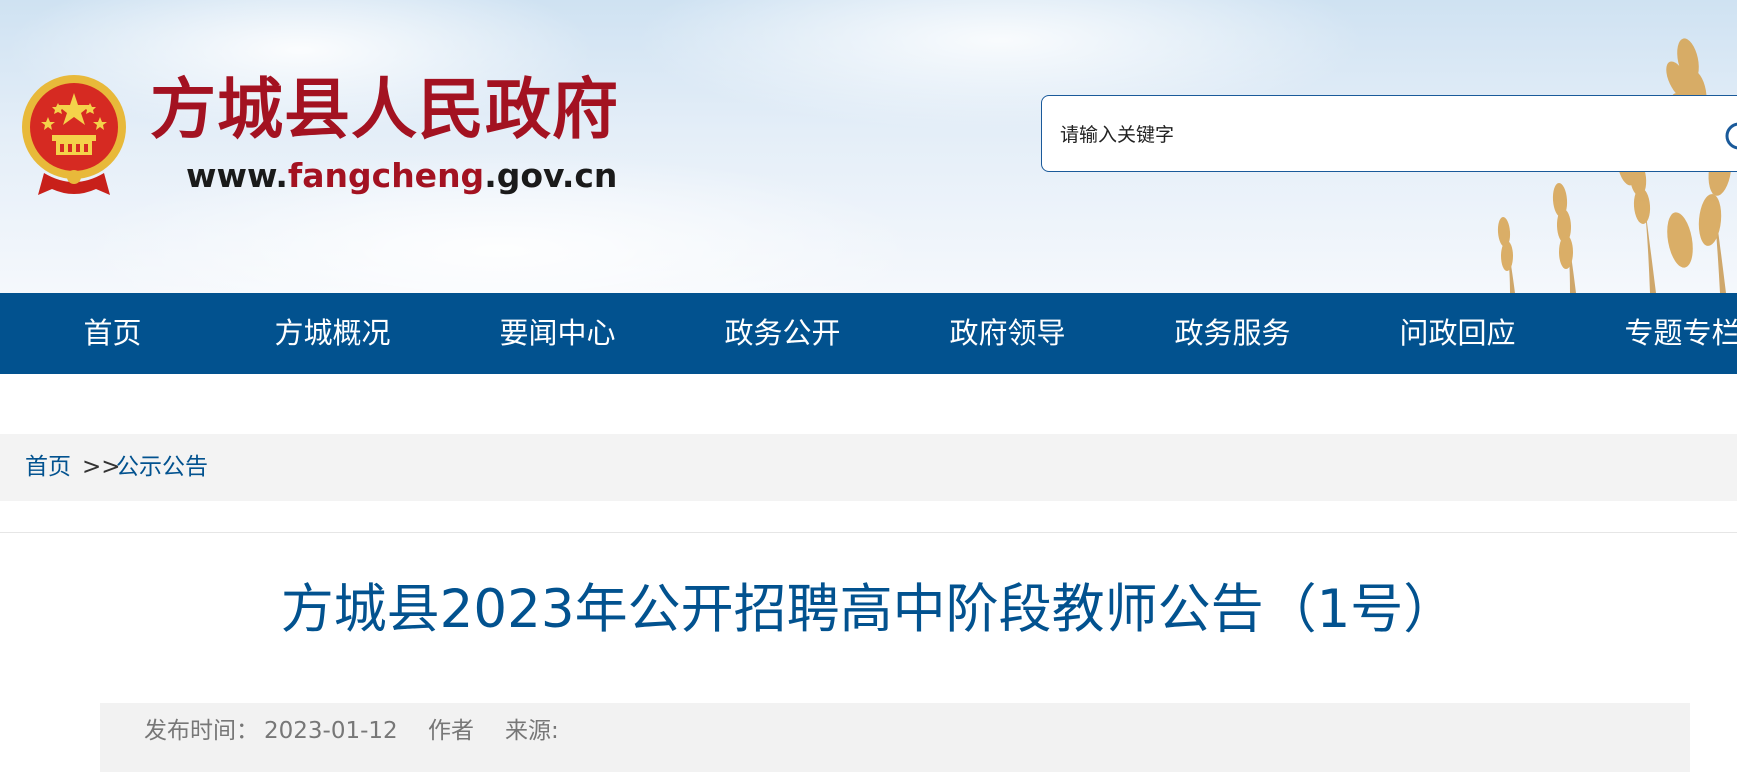 This screenshot has height=772, width=1737. What do you see at coordinates (551, 175) in the screenshot?
I see `site-url-suffix: .gov.cn` at bounding box center [551, 175].